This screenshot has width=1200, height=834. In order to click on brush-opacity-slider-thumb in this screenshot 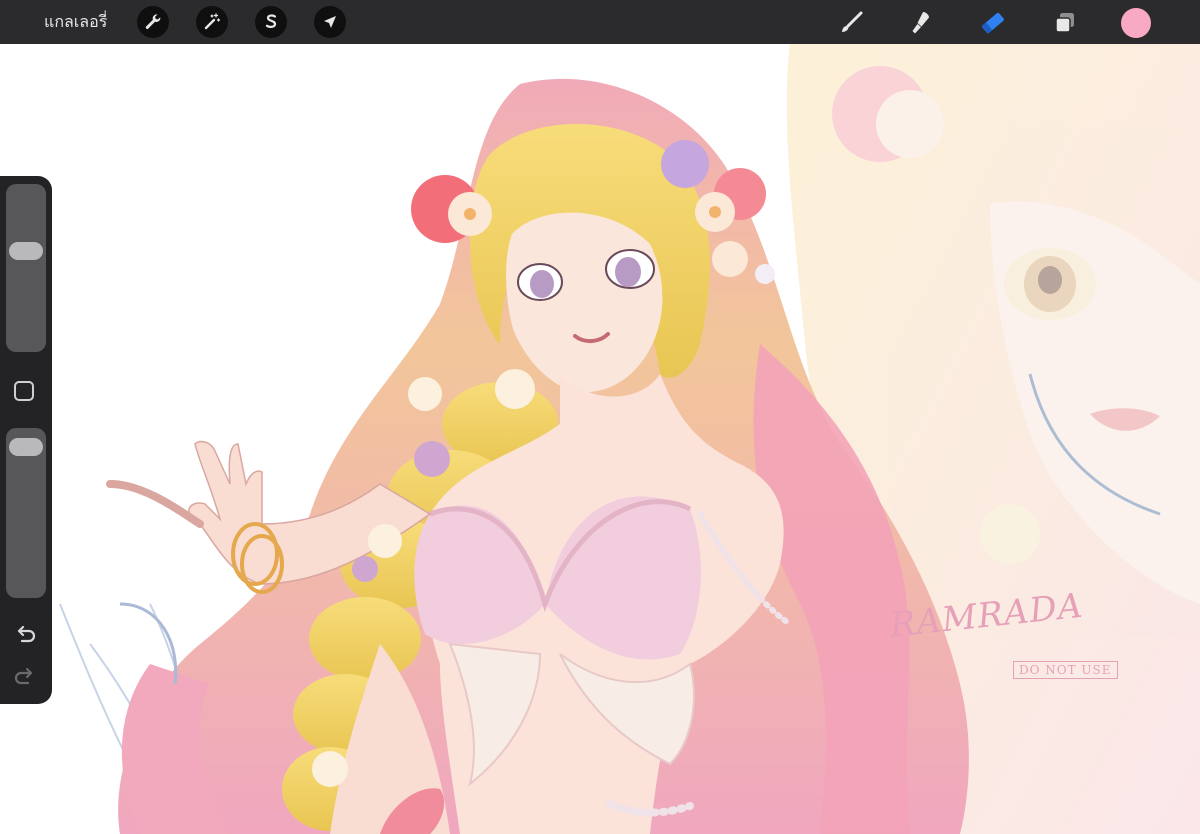, I will do `click(26, 447)`.